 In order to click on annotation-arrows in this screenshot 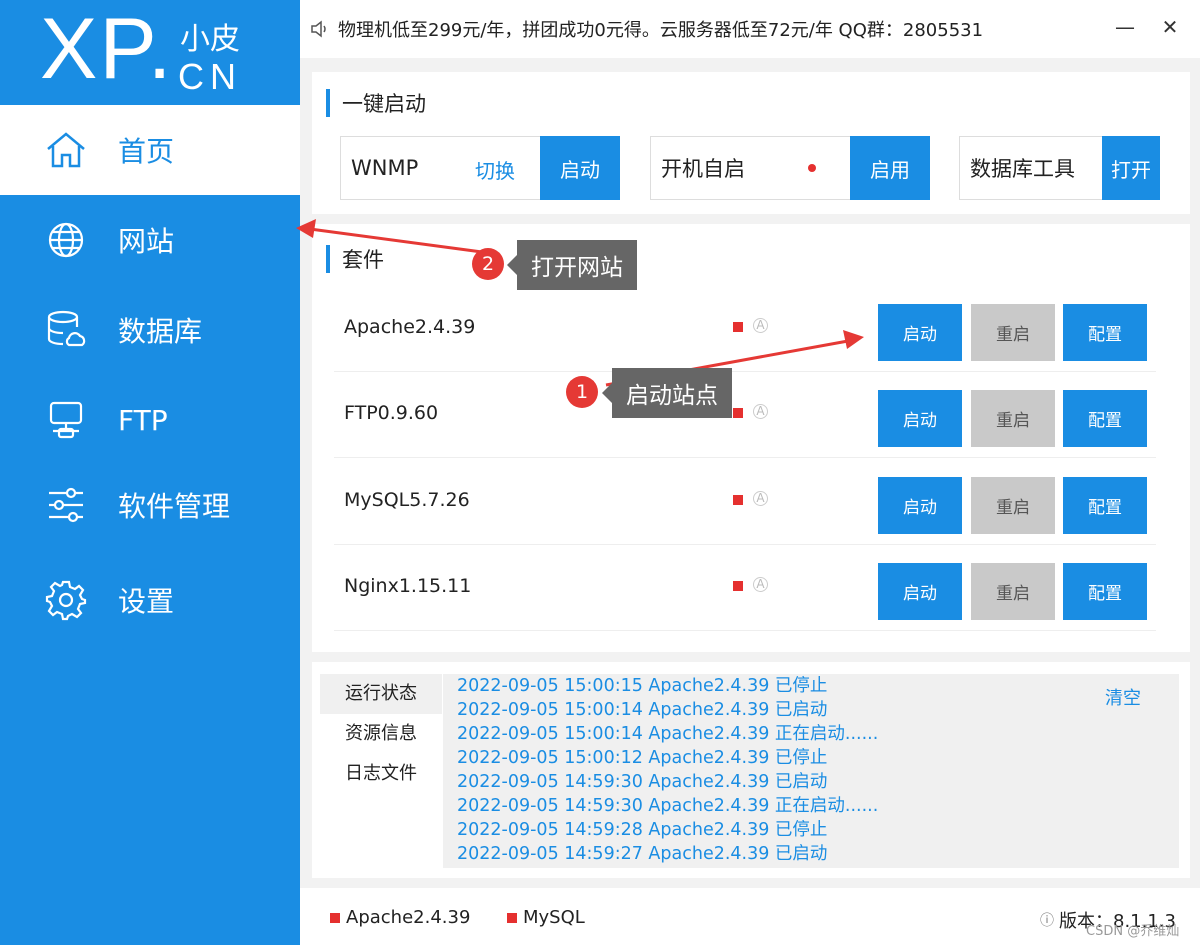, I will do `click(580, 303)`.